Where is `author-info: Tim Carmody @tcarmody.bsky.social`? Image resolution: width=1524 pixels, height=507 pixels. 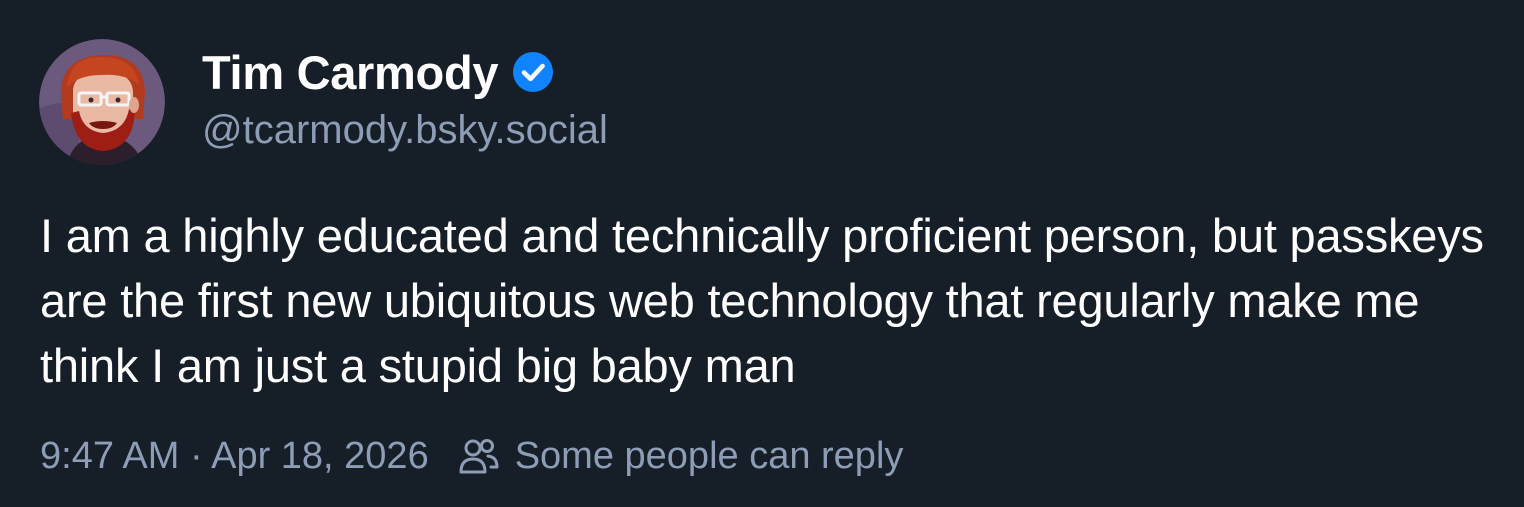
author-info: Tim Carmody @tcarmody.bsky.social is located at coordinates (405, 96).